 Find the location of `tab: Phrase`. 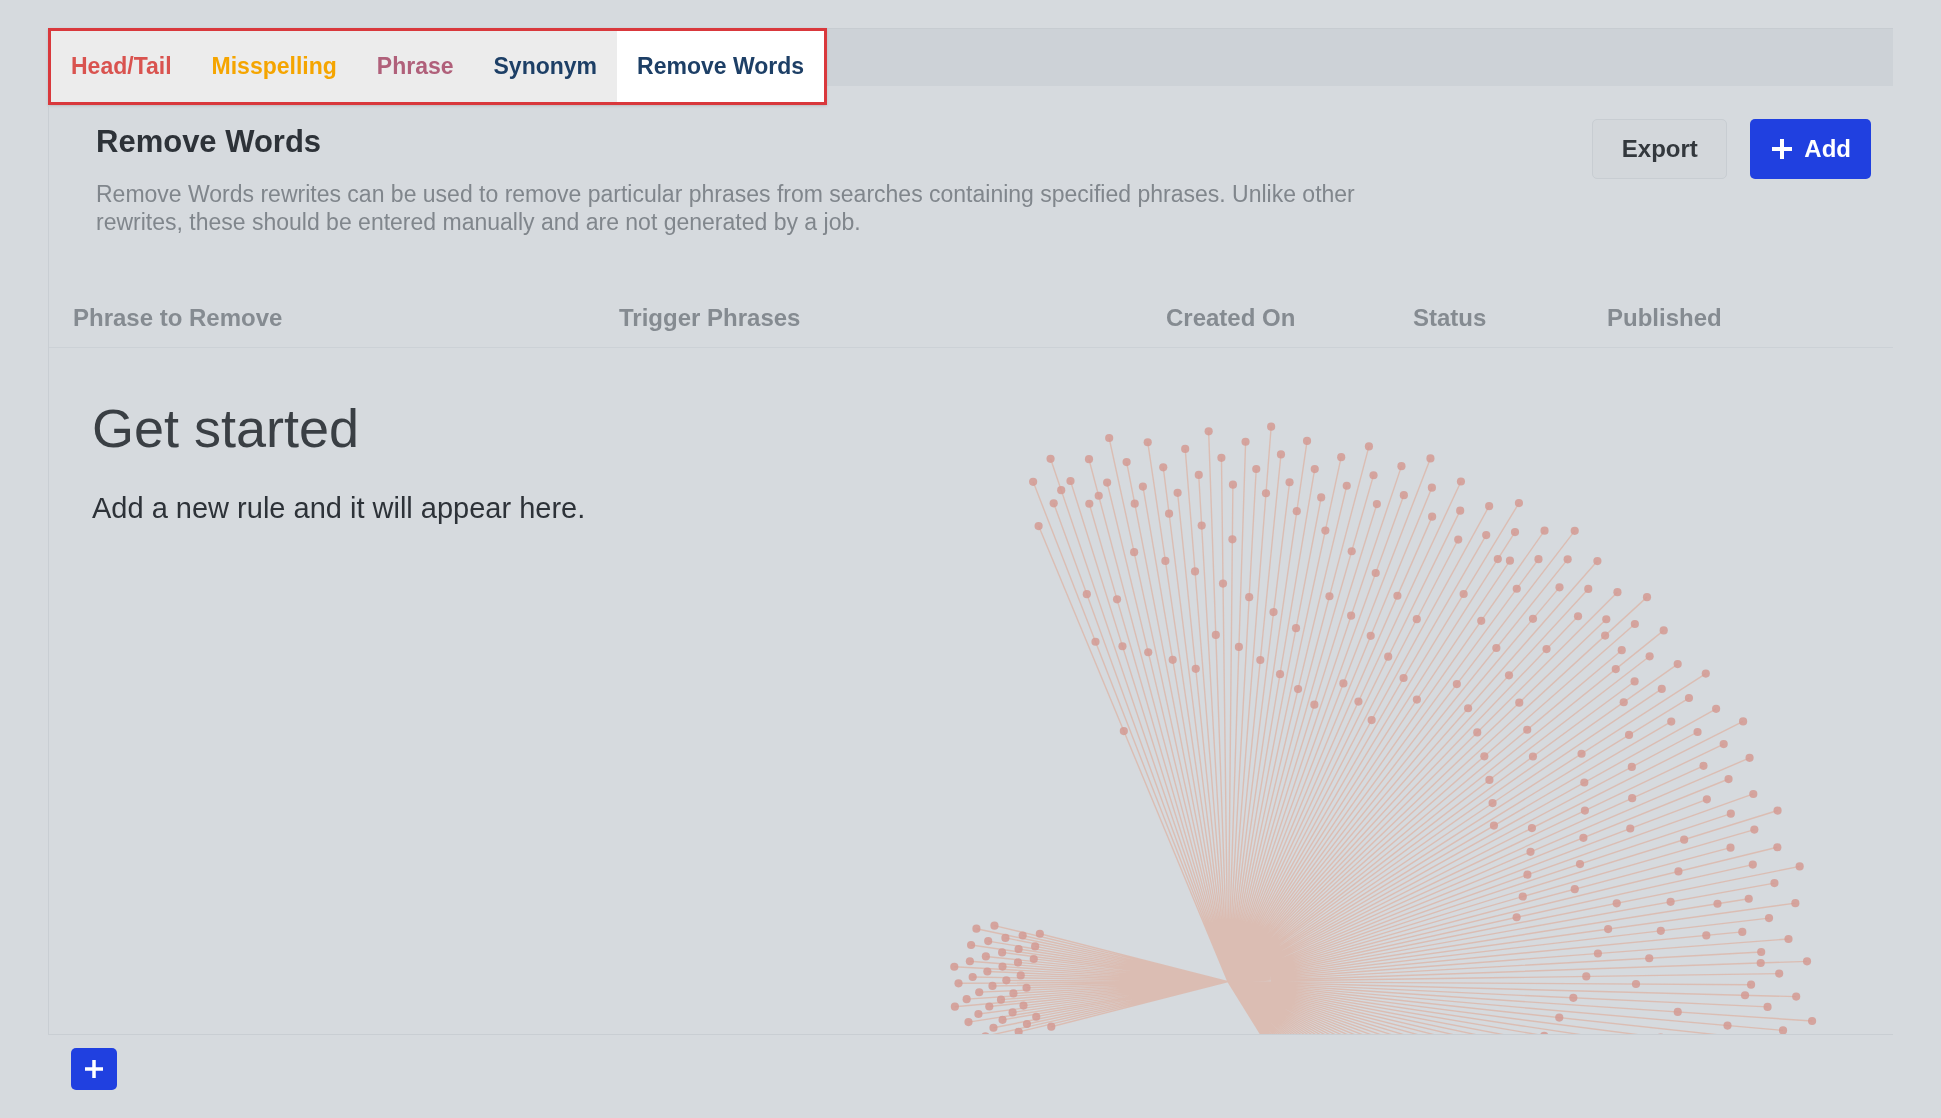

tab: Phrase is located at coordinates (415, 66).